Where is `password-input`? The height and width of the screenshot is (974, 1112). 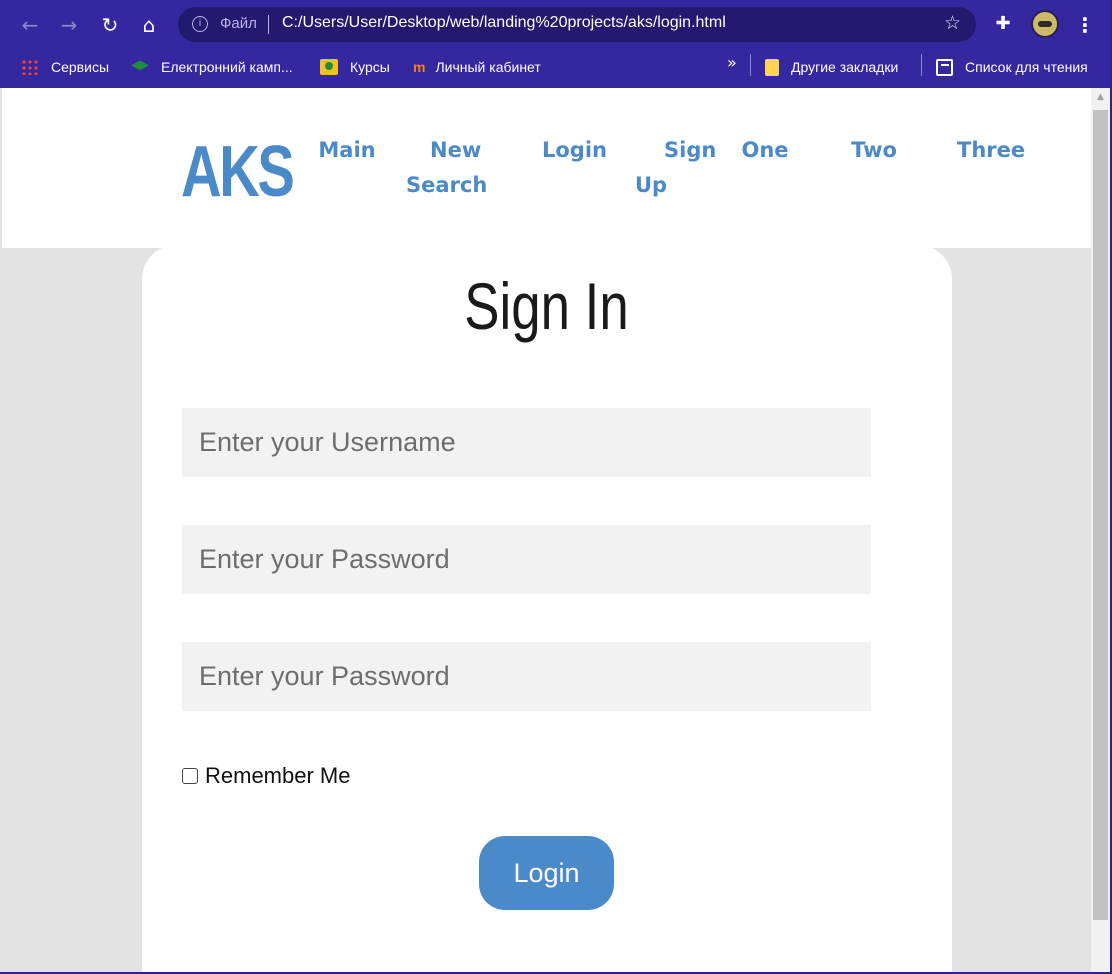
password-input is located at coordinates (526, 559).